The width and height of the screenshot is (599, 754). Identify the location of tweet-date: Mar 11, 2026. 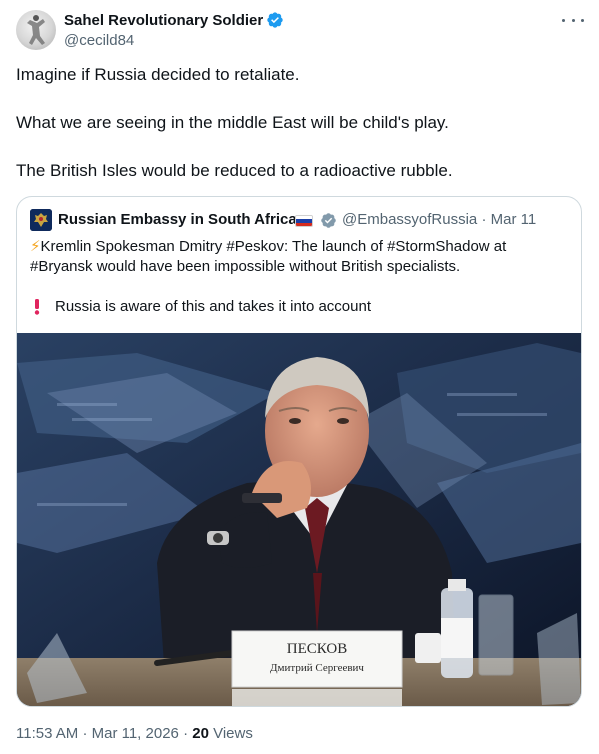
(135, 733).